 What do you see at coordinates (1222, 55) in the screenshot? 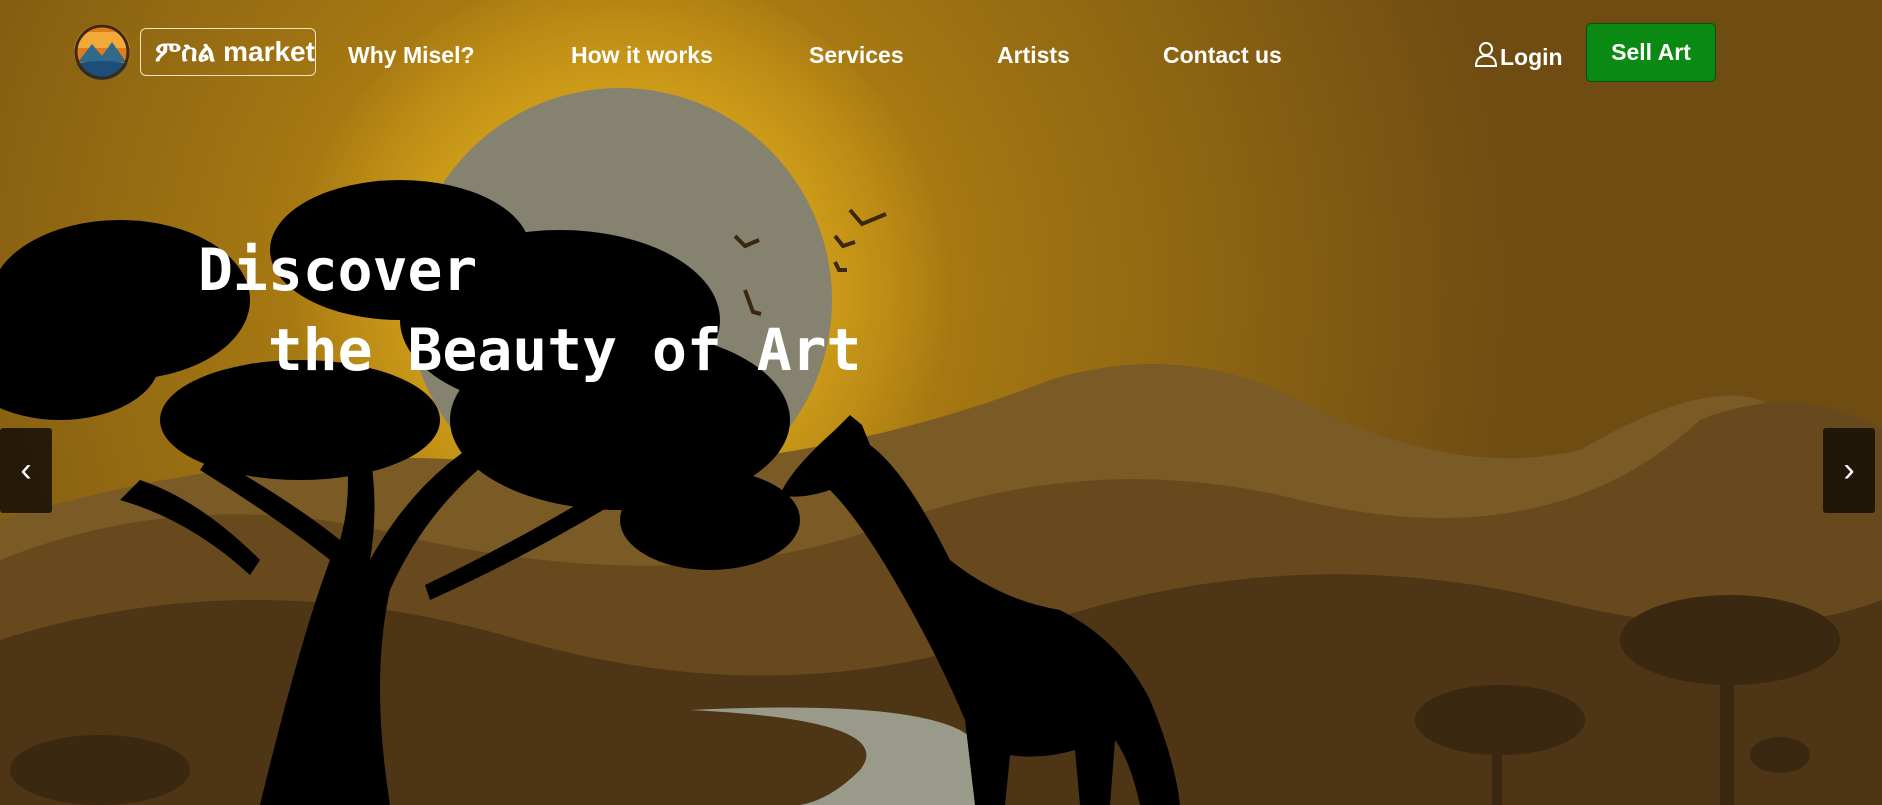
I see `nav-link-contact-us: Contact us` at bounding box center [1222, 55].